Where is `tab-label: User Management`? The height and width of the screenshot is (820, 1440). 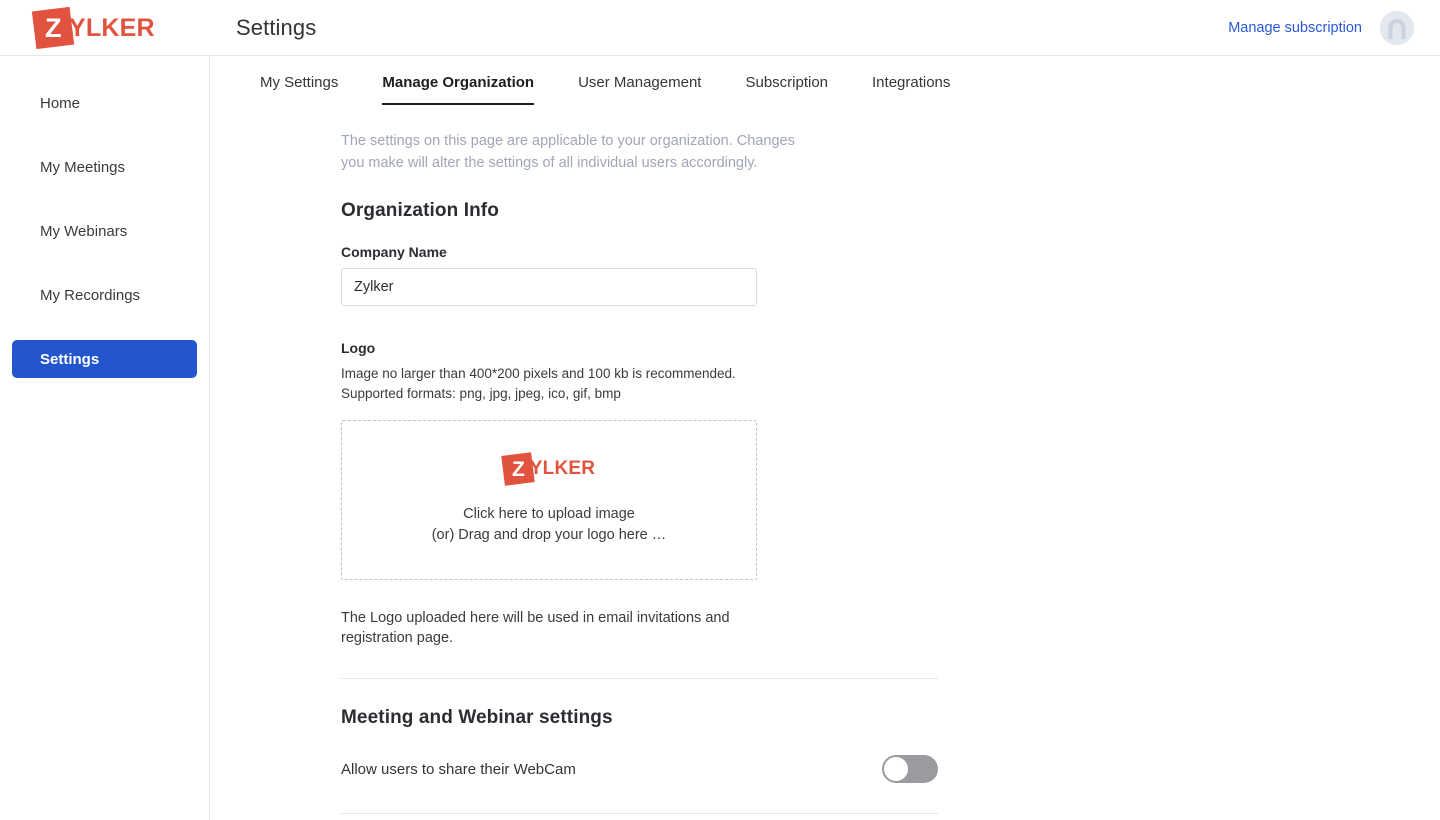
tab-label: User Management is located at coordinates (640, 82).